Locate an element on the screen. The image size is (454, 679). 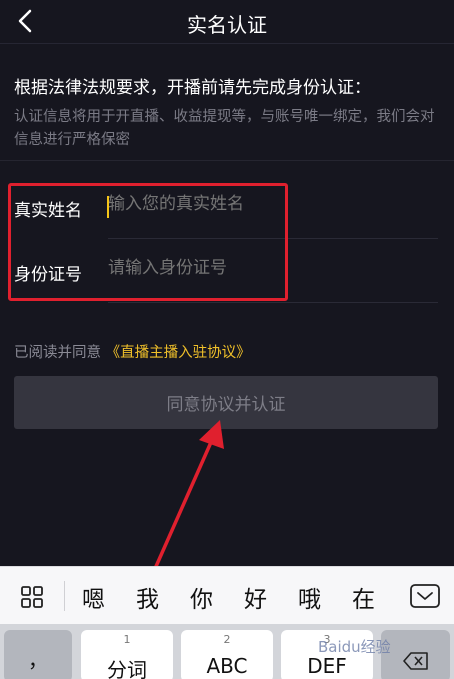
candidate-word: 好 is located at coordinates (255, 597).